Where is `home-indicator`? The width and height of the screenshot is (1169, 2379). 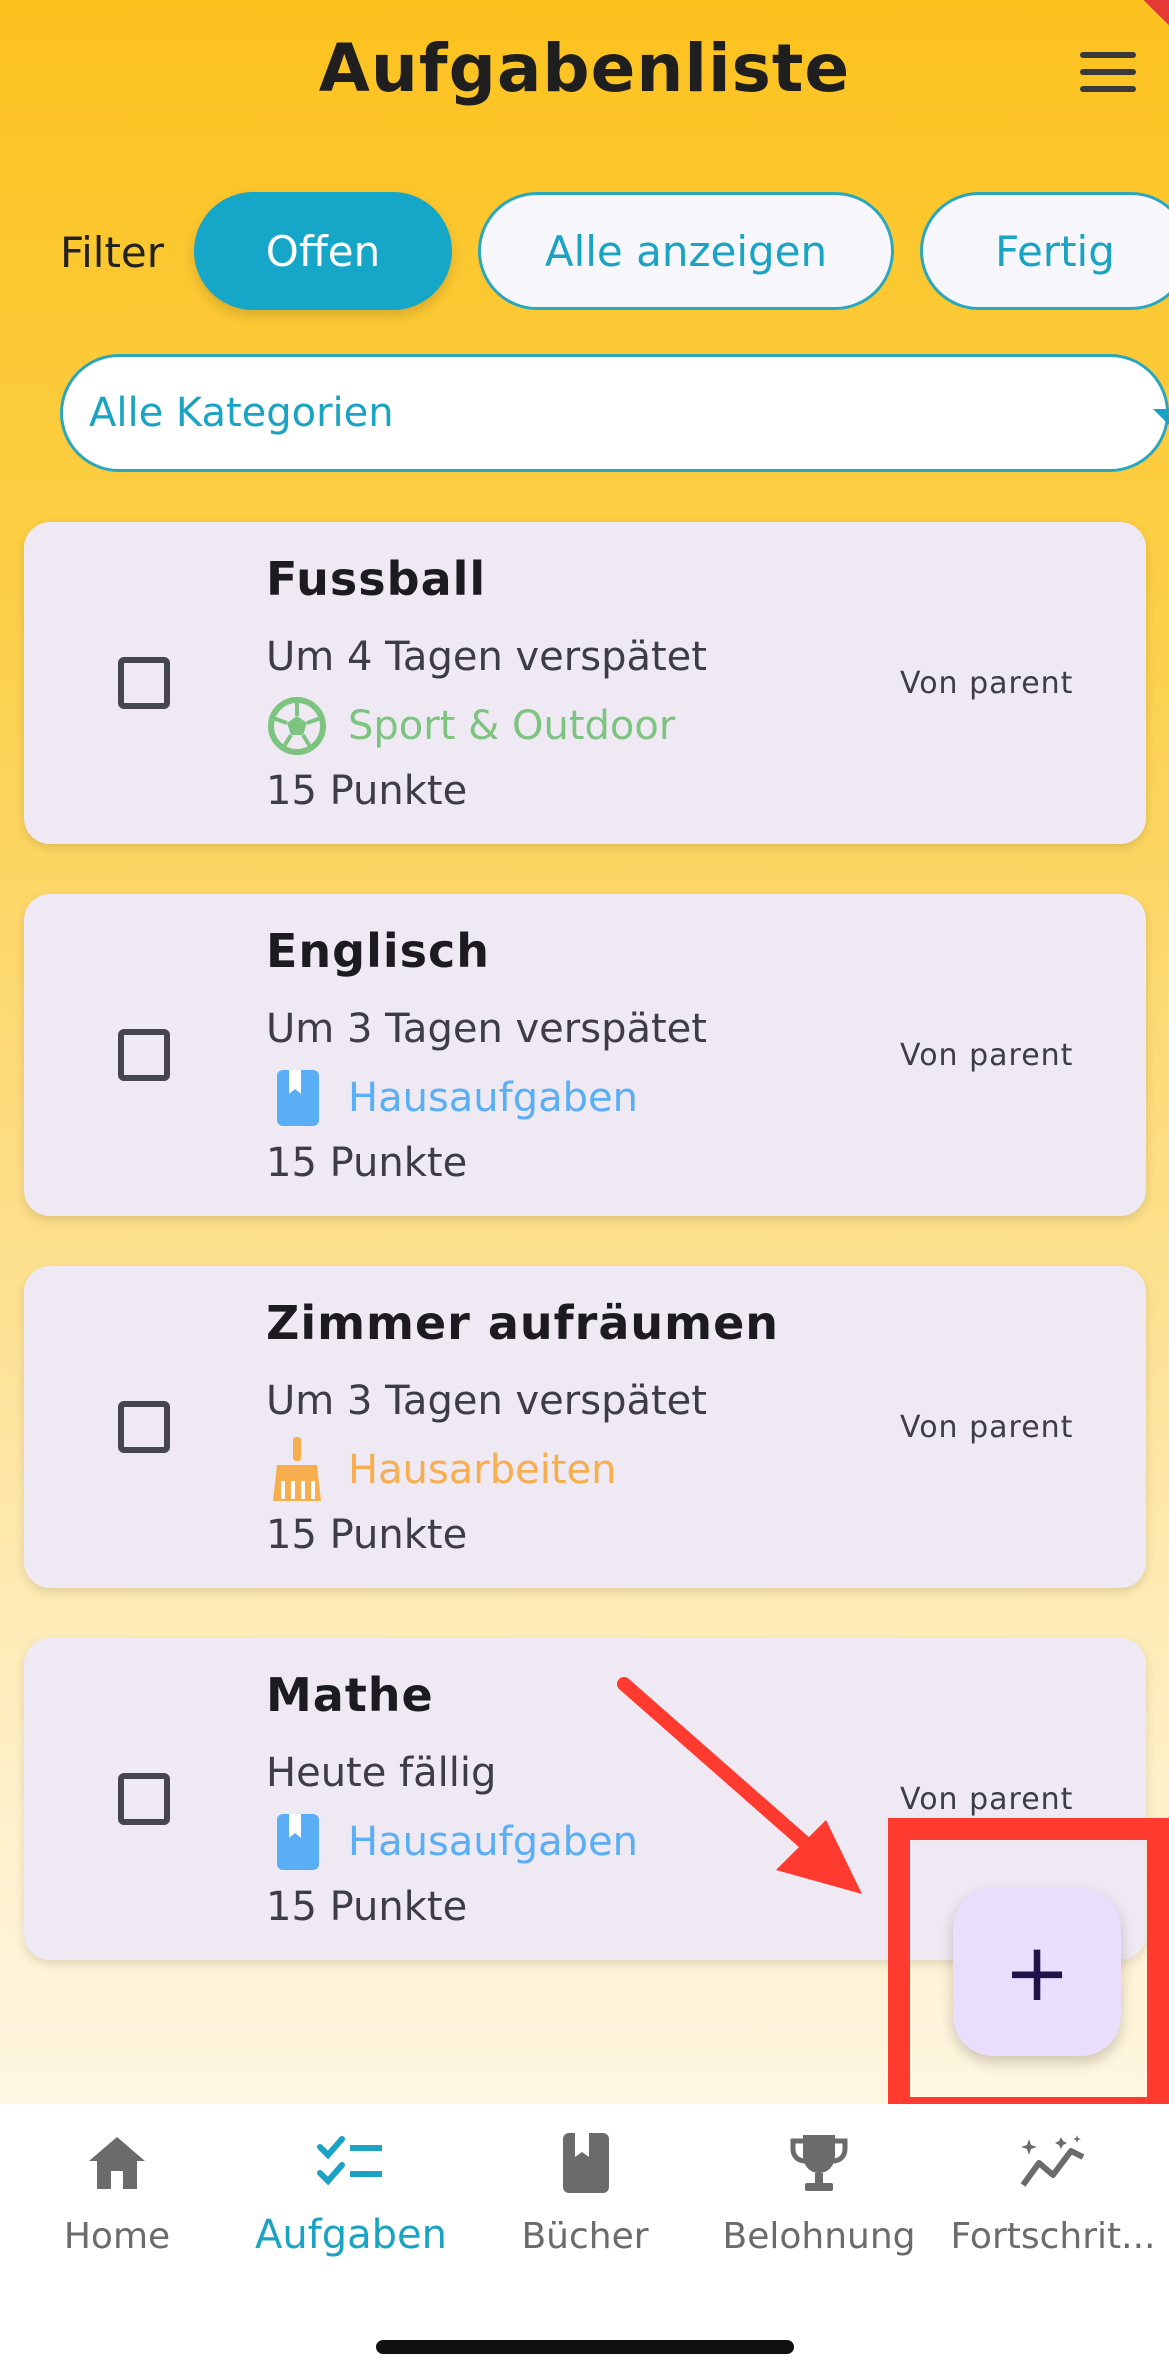
home-indicator is located at coordinates (585, 2347).